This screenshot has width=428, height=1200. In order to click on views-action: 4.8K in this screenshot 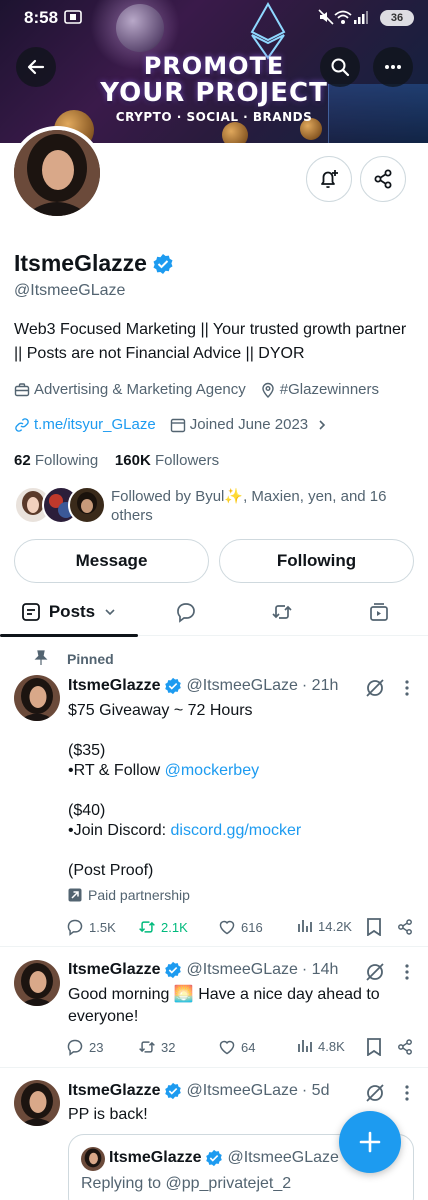, I will do `click(321, 1046)`.